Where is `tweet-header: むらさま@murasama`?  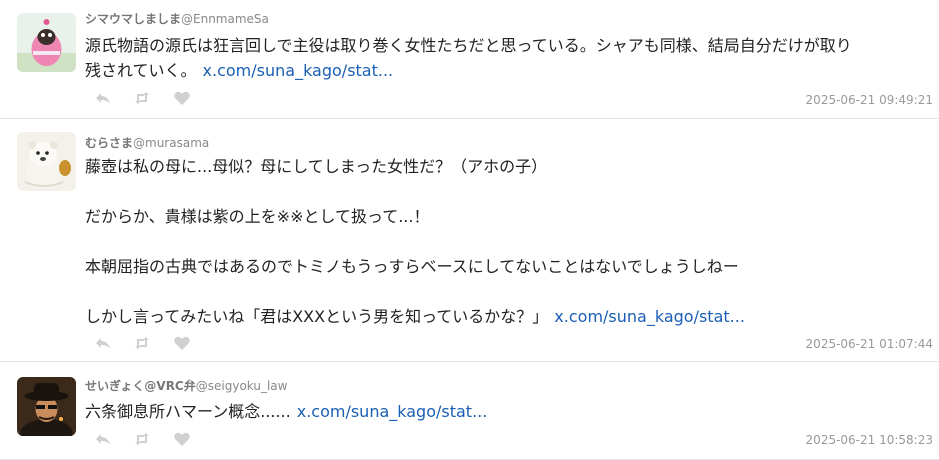 tweet-header: むらさま@murasama is located at coordinates (147, 142).